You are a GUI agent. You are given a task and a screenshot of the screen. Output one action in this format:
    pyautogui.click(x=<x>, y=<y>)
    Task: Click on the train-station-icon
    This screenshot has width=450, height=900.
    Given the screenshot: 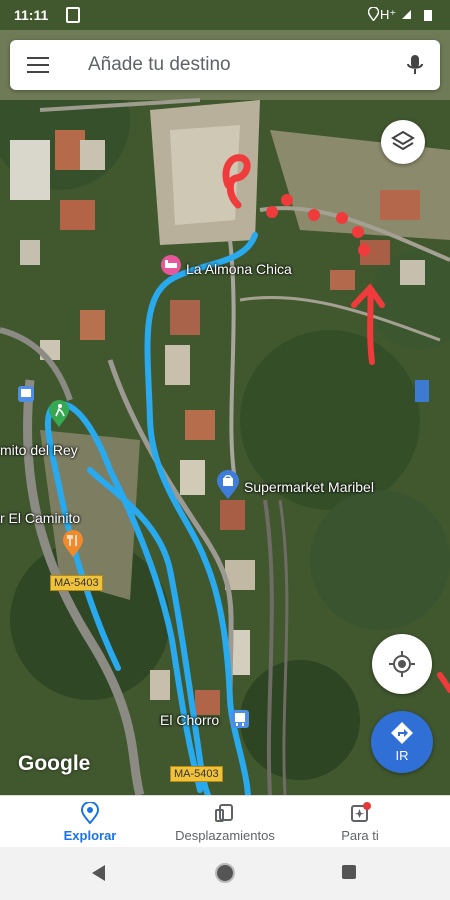 What is the action you would take?
    pyautogui.click(x=240, y=719)
    